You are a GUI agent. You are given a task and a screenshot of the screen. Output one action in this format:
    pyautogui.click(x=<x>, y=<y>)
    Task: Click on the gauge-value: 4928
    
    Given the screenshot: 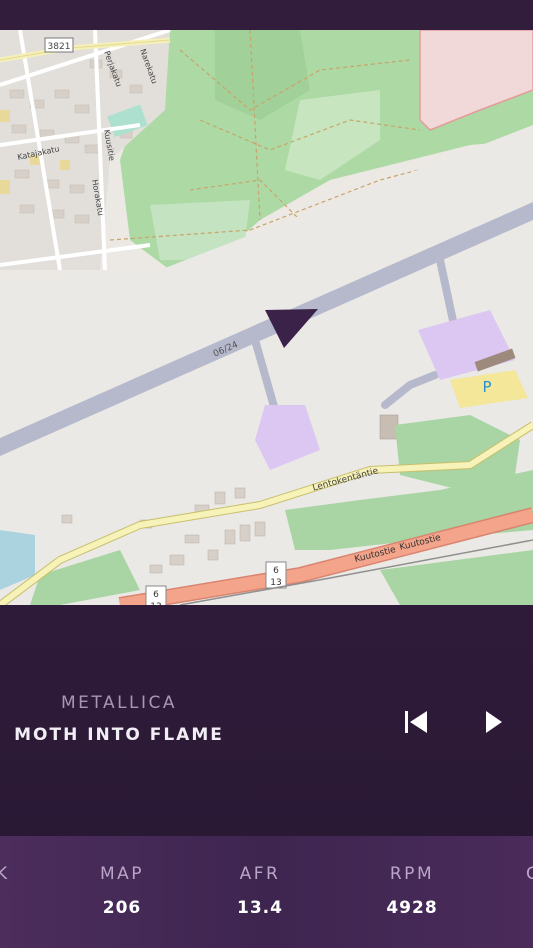 What is the action you would take?
    pyautogui.click(x=412, y=908)
    